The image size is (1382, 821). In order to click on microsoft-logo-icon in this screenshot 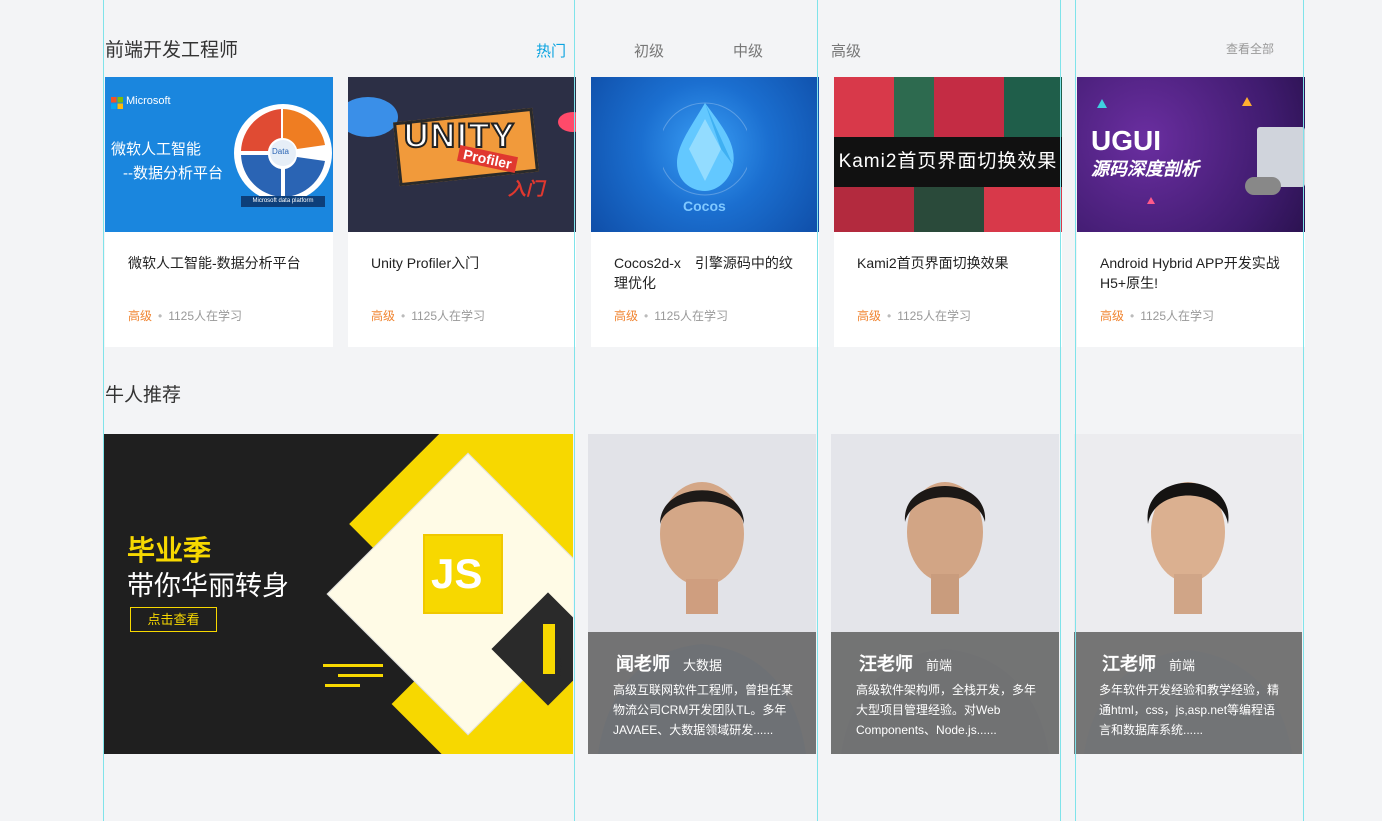, I will do `click(117, 102)`.